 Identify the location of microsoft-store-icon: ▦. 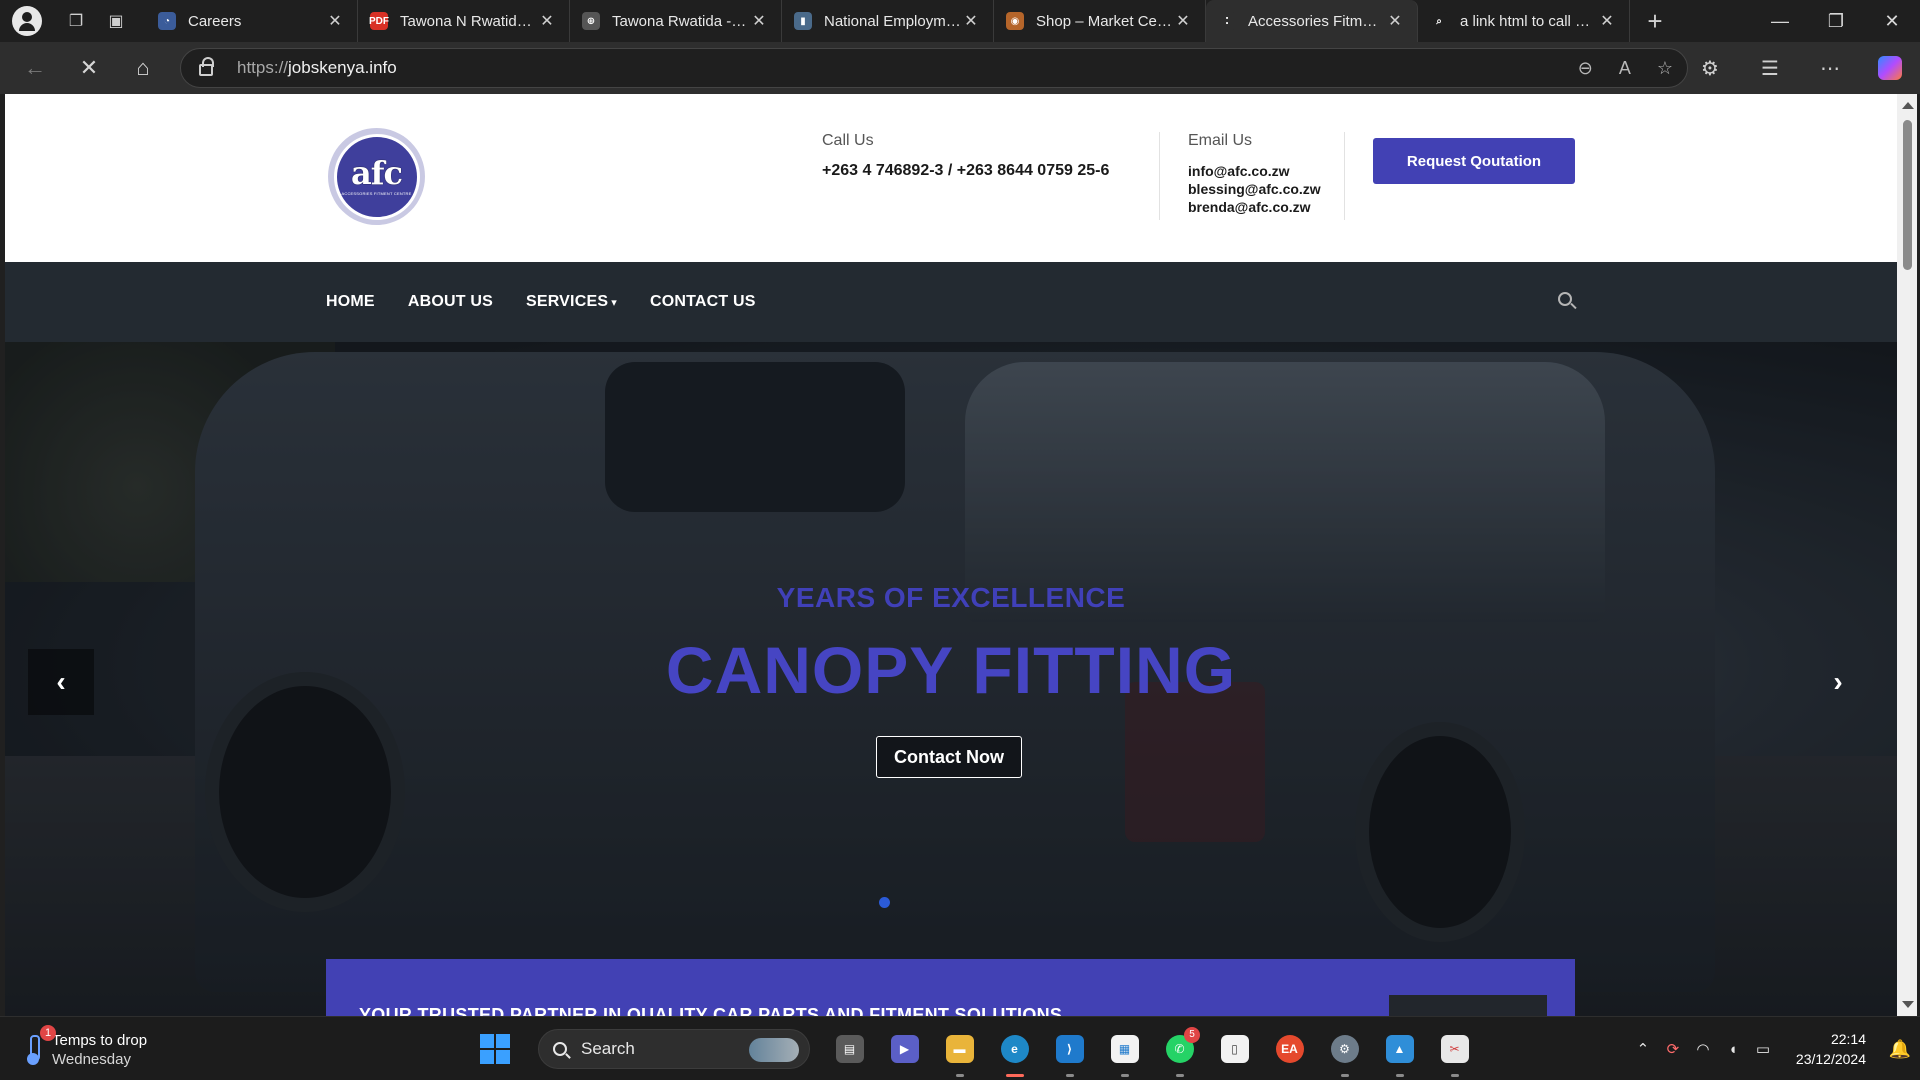
(1124, 1048).